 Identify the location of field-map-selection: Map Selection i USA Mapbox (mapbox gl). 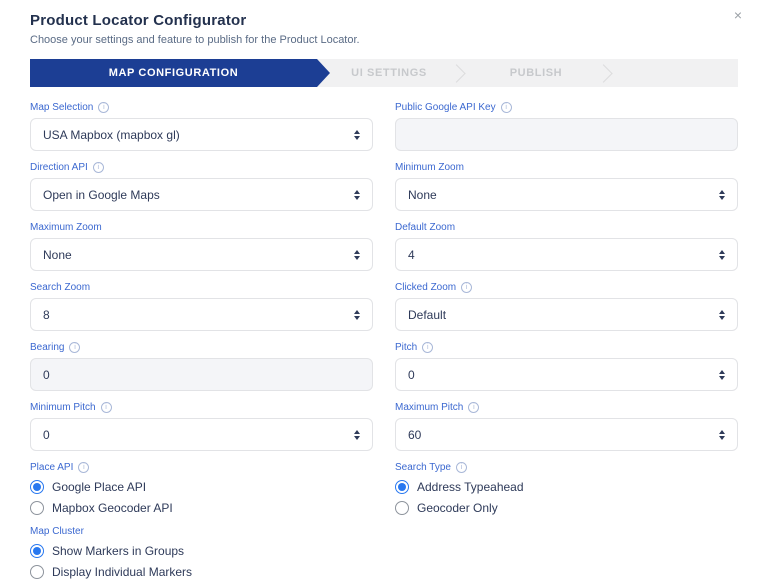
(201, 126).